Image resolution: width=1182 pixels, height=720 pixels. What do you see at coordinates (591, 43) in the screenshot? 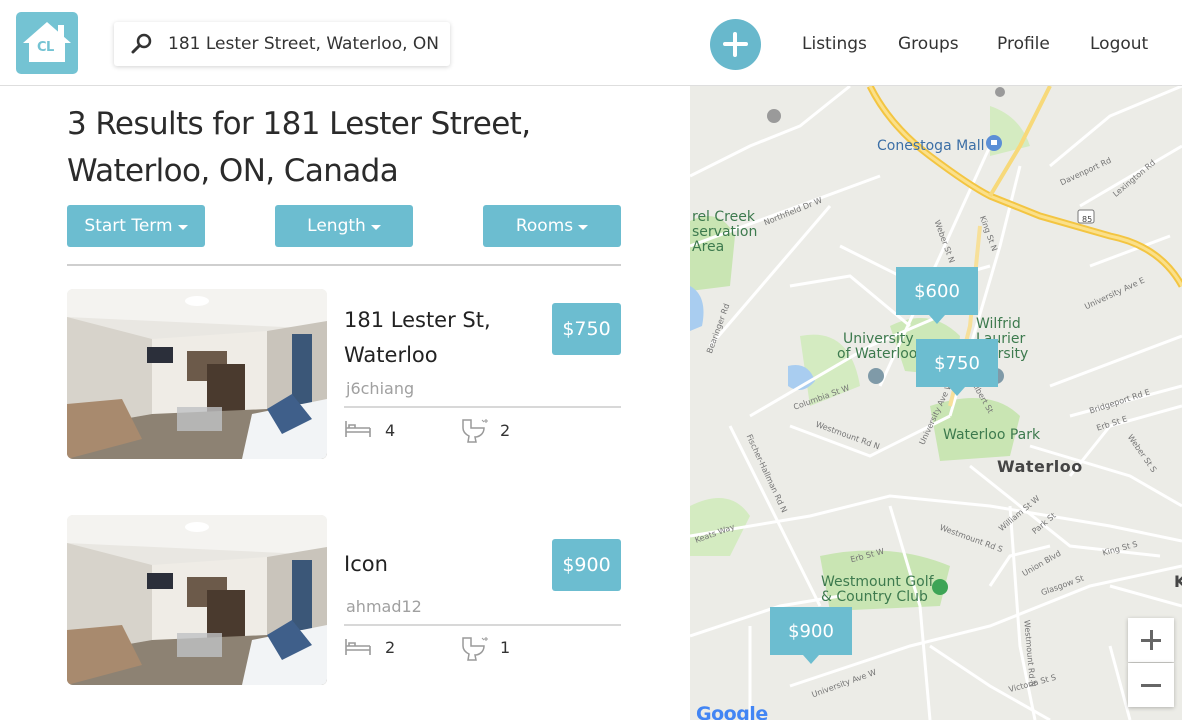
I see `top-navigation-bar: CL Listings Groups Profile Logout` at bounding box center [591, 43].